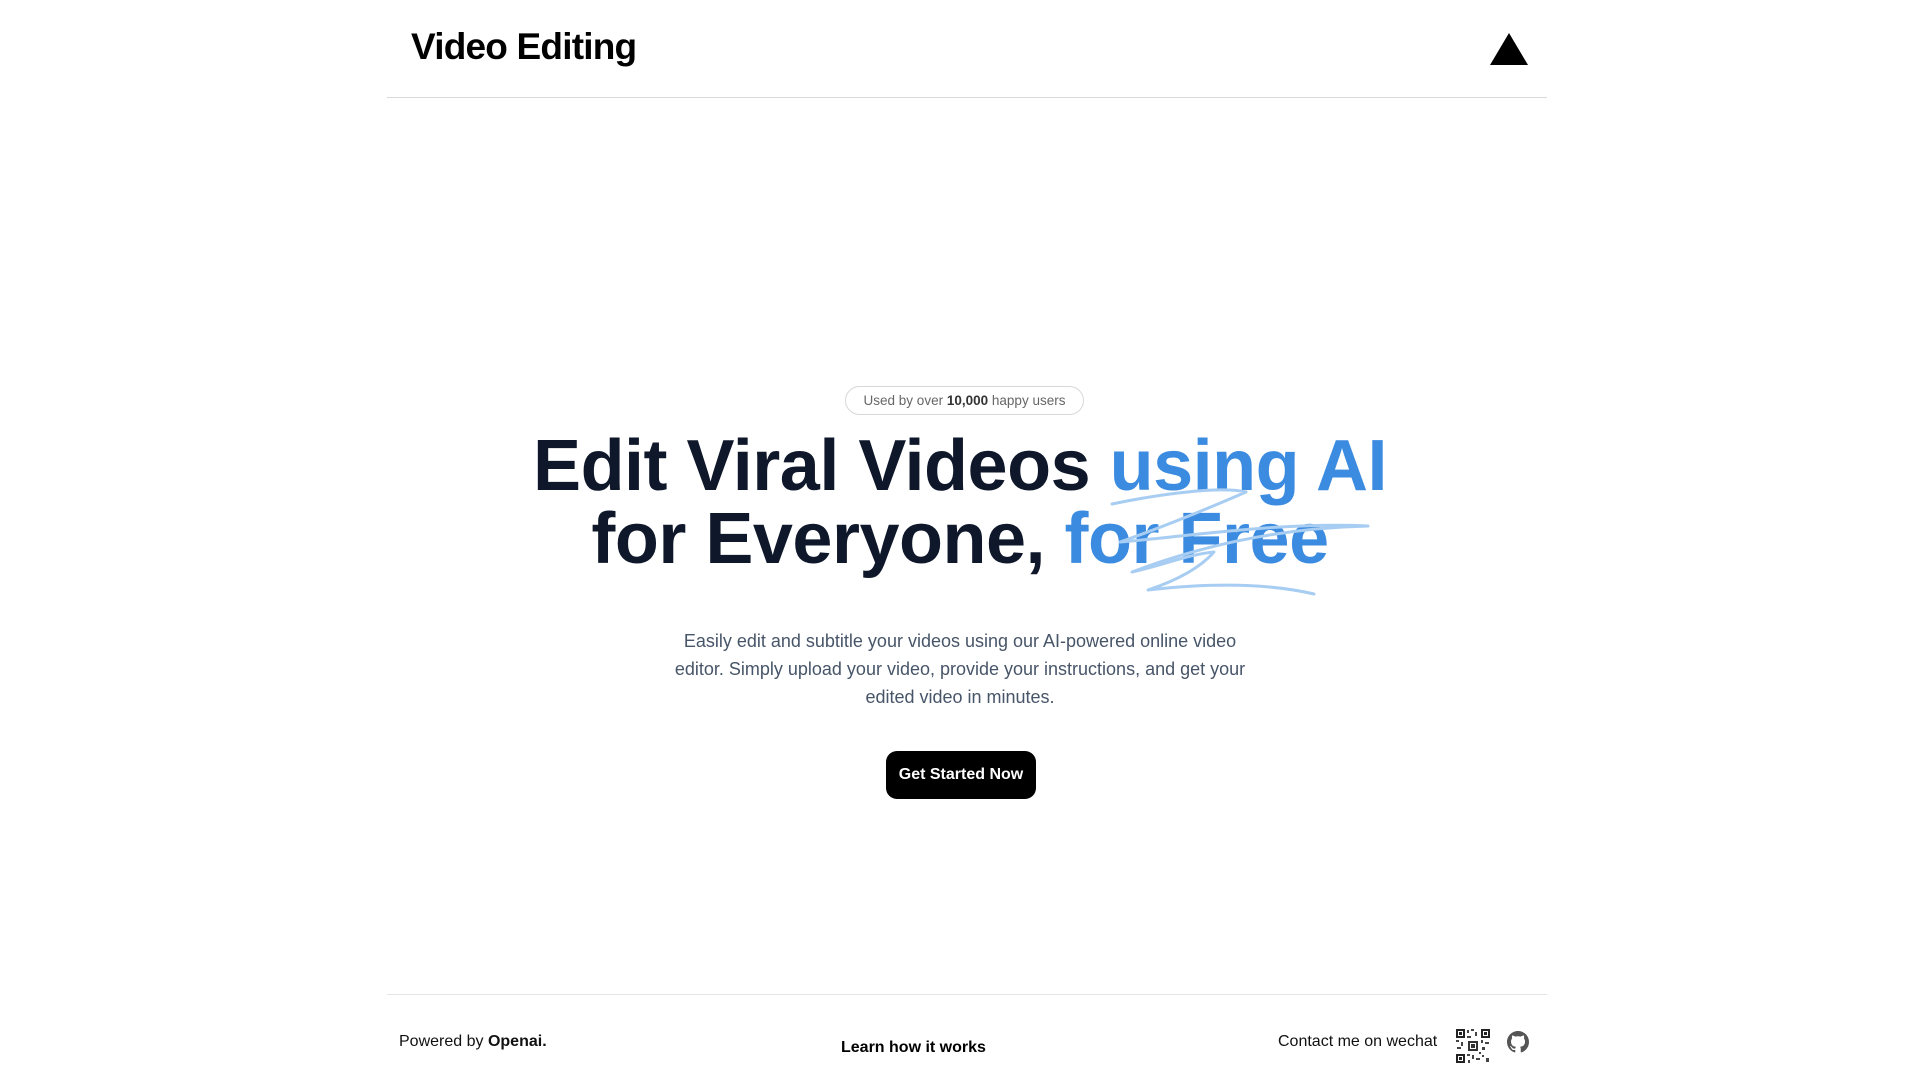  What do you see at coordinates (1197, 539) in the screenshot?
I see `headline-line2-accent: for Free` at bounding box center [1197, 539].